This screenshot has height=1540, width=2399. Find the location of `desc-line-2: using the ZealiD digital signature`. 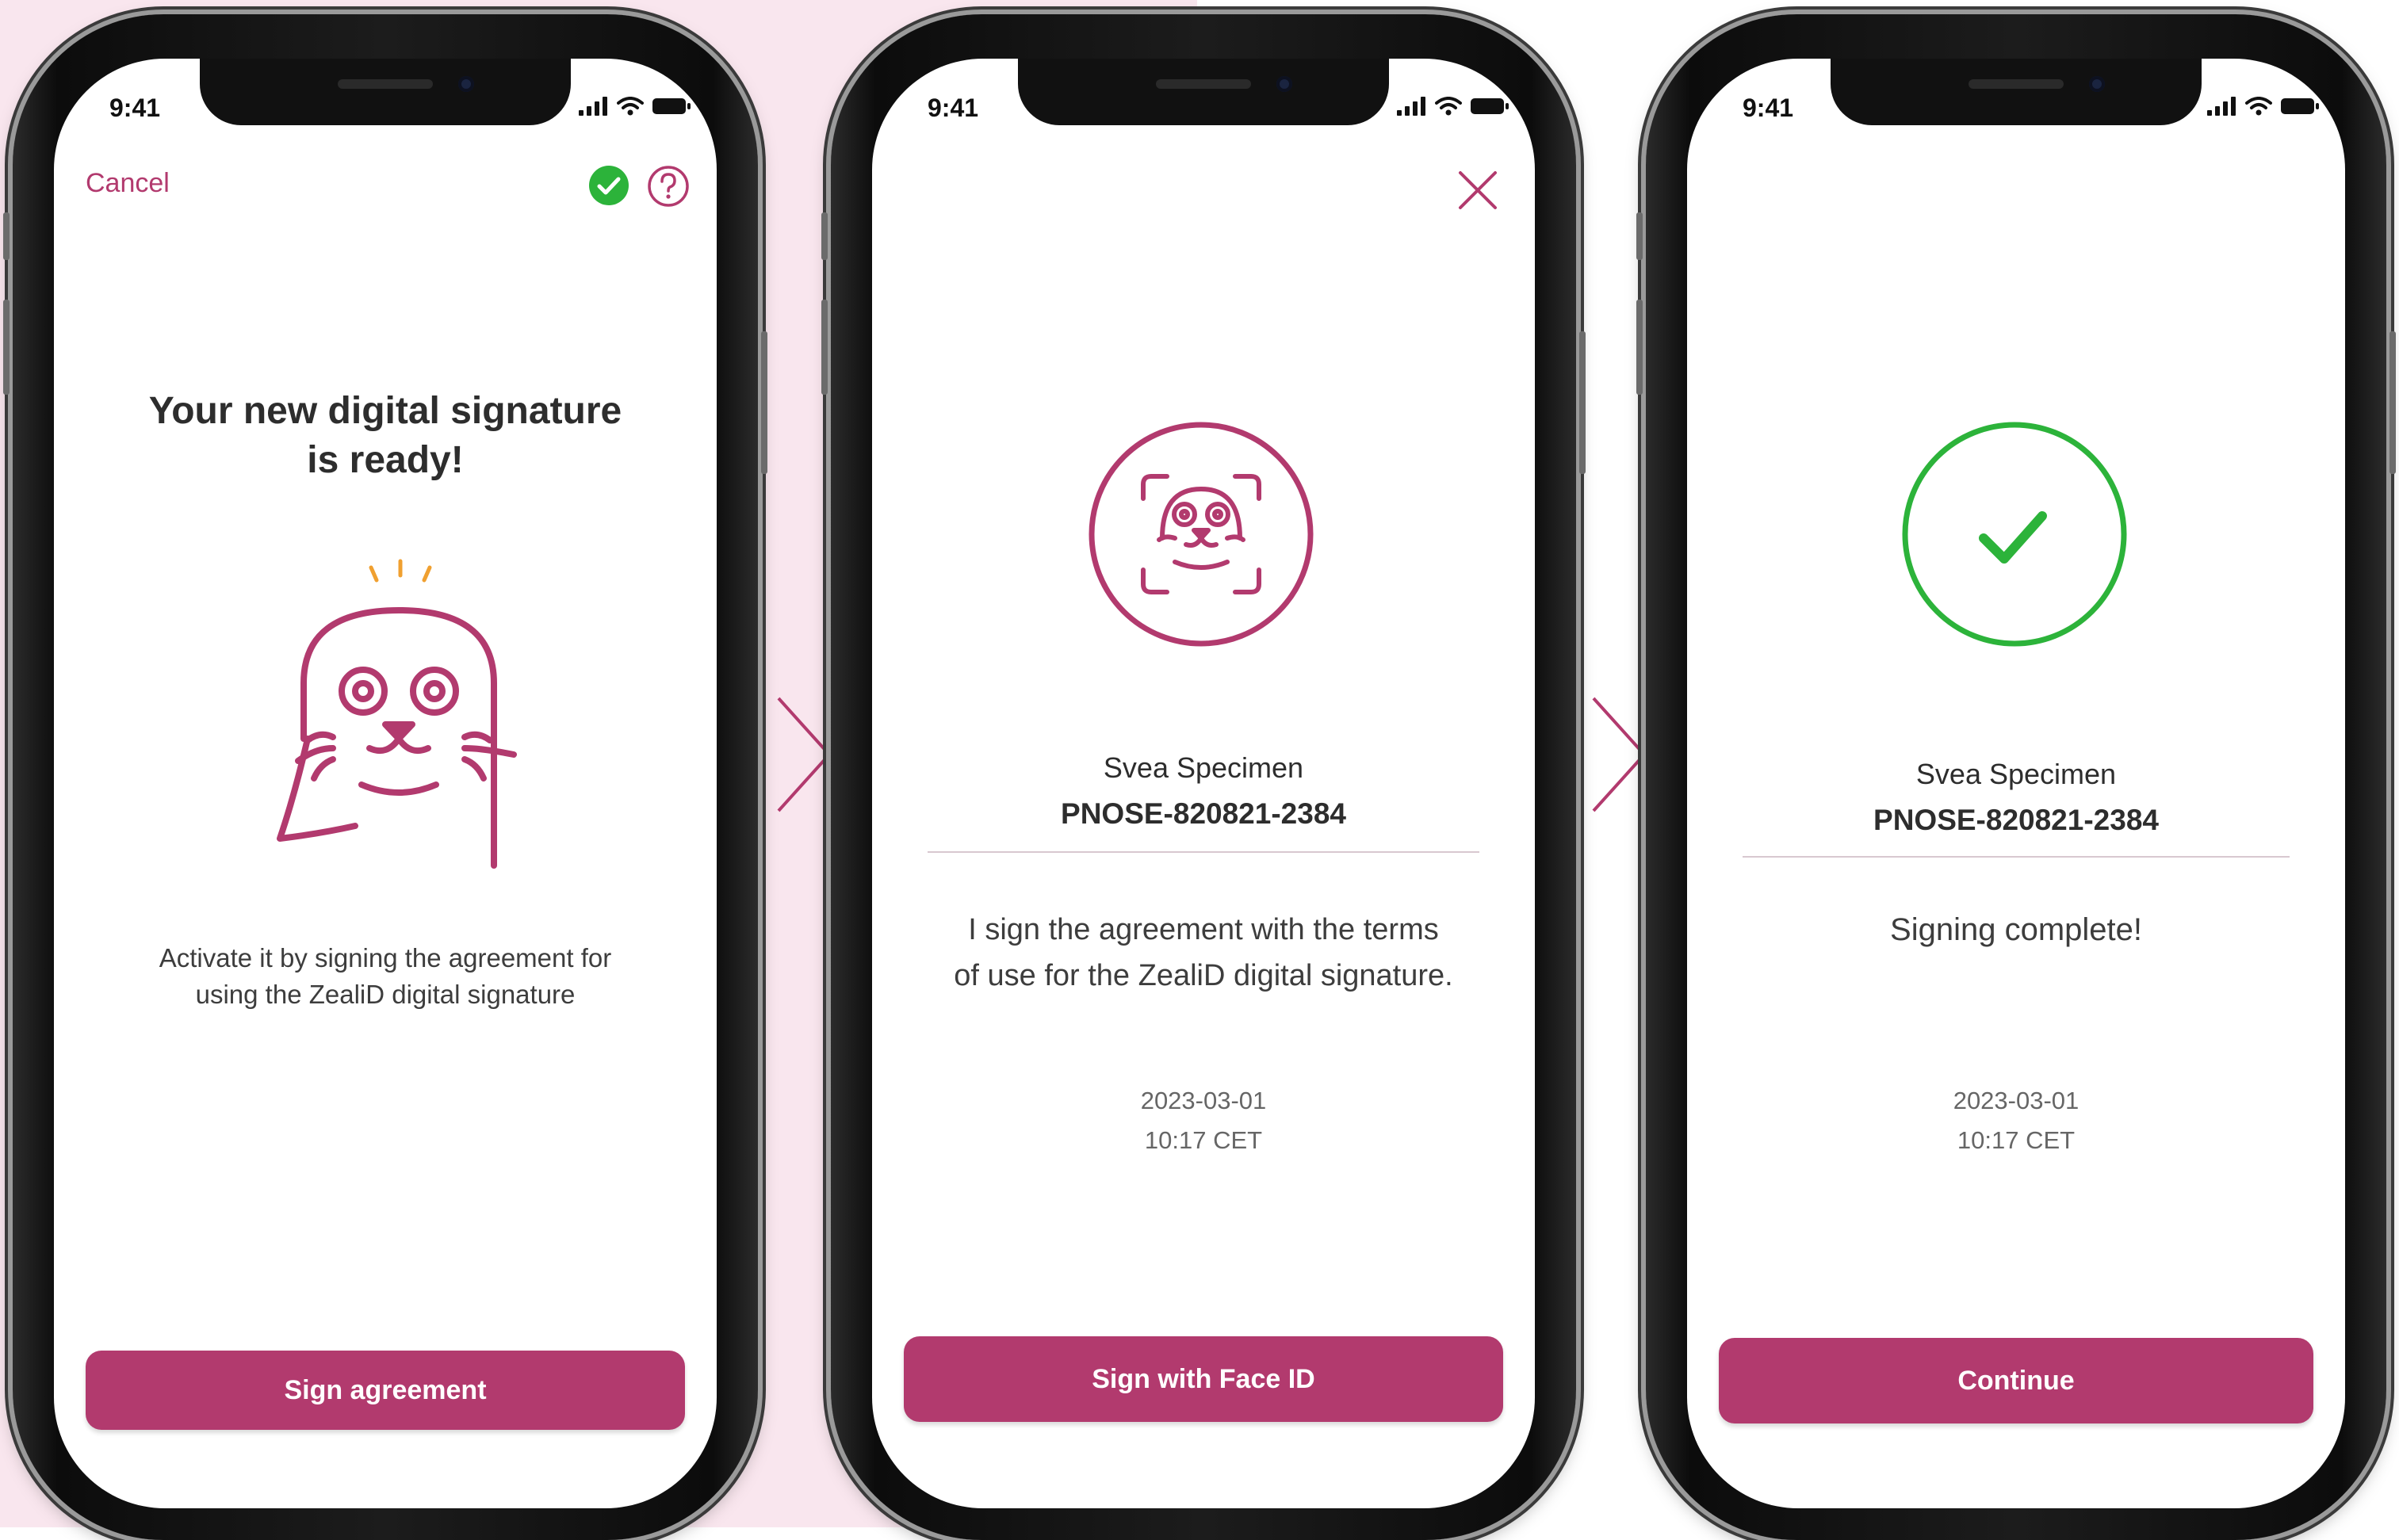

desc-line-2: using the ZealiD digital signature is located at coordinates (385, 994).